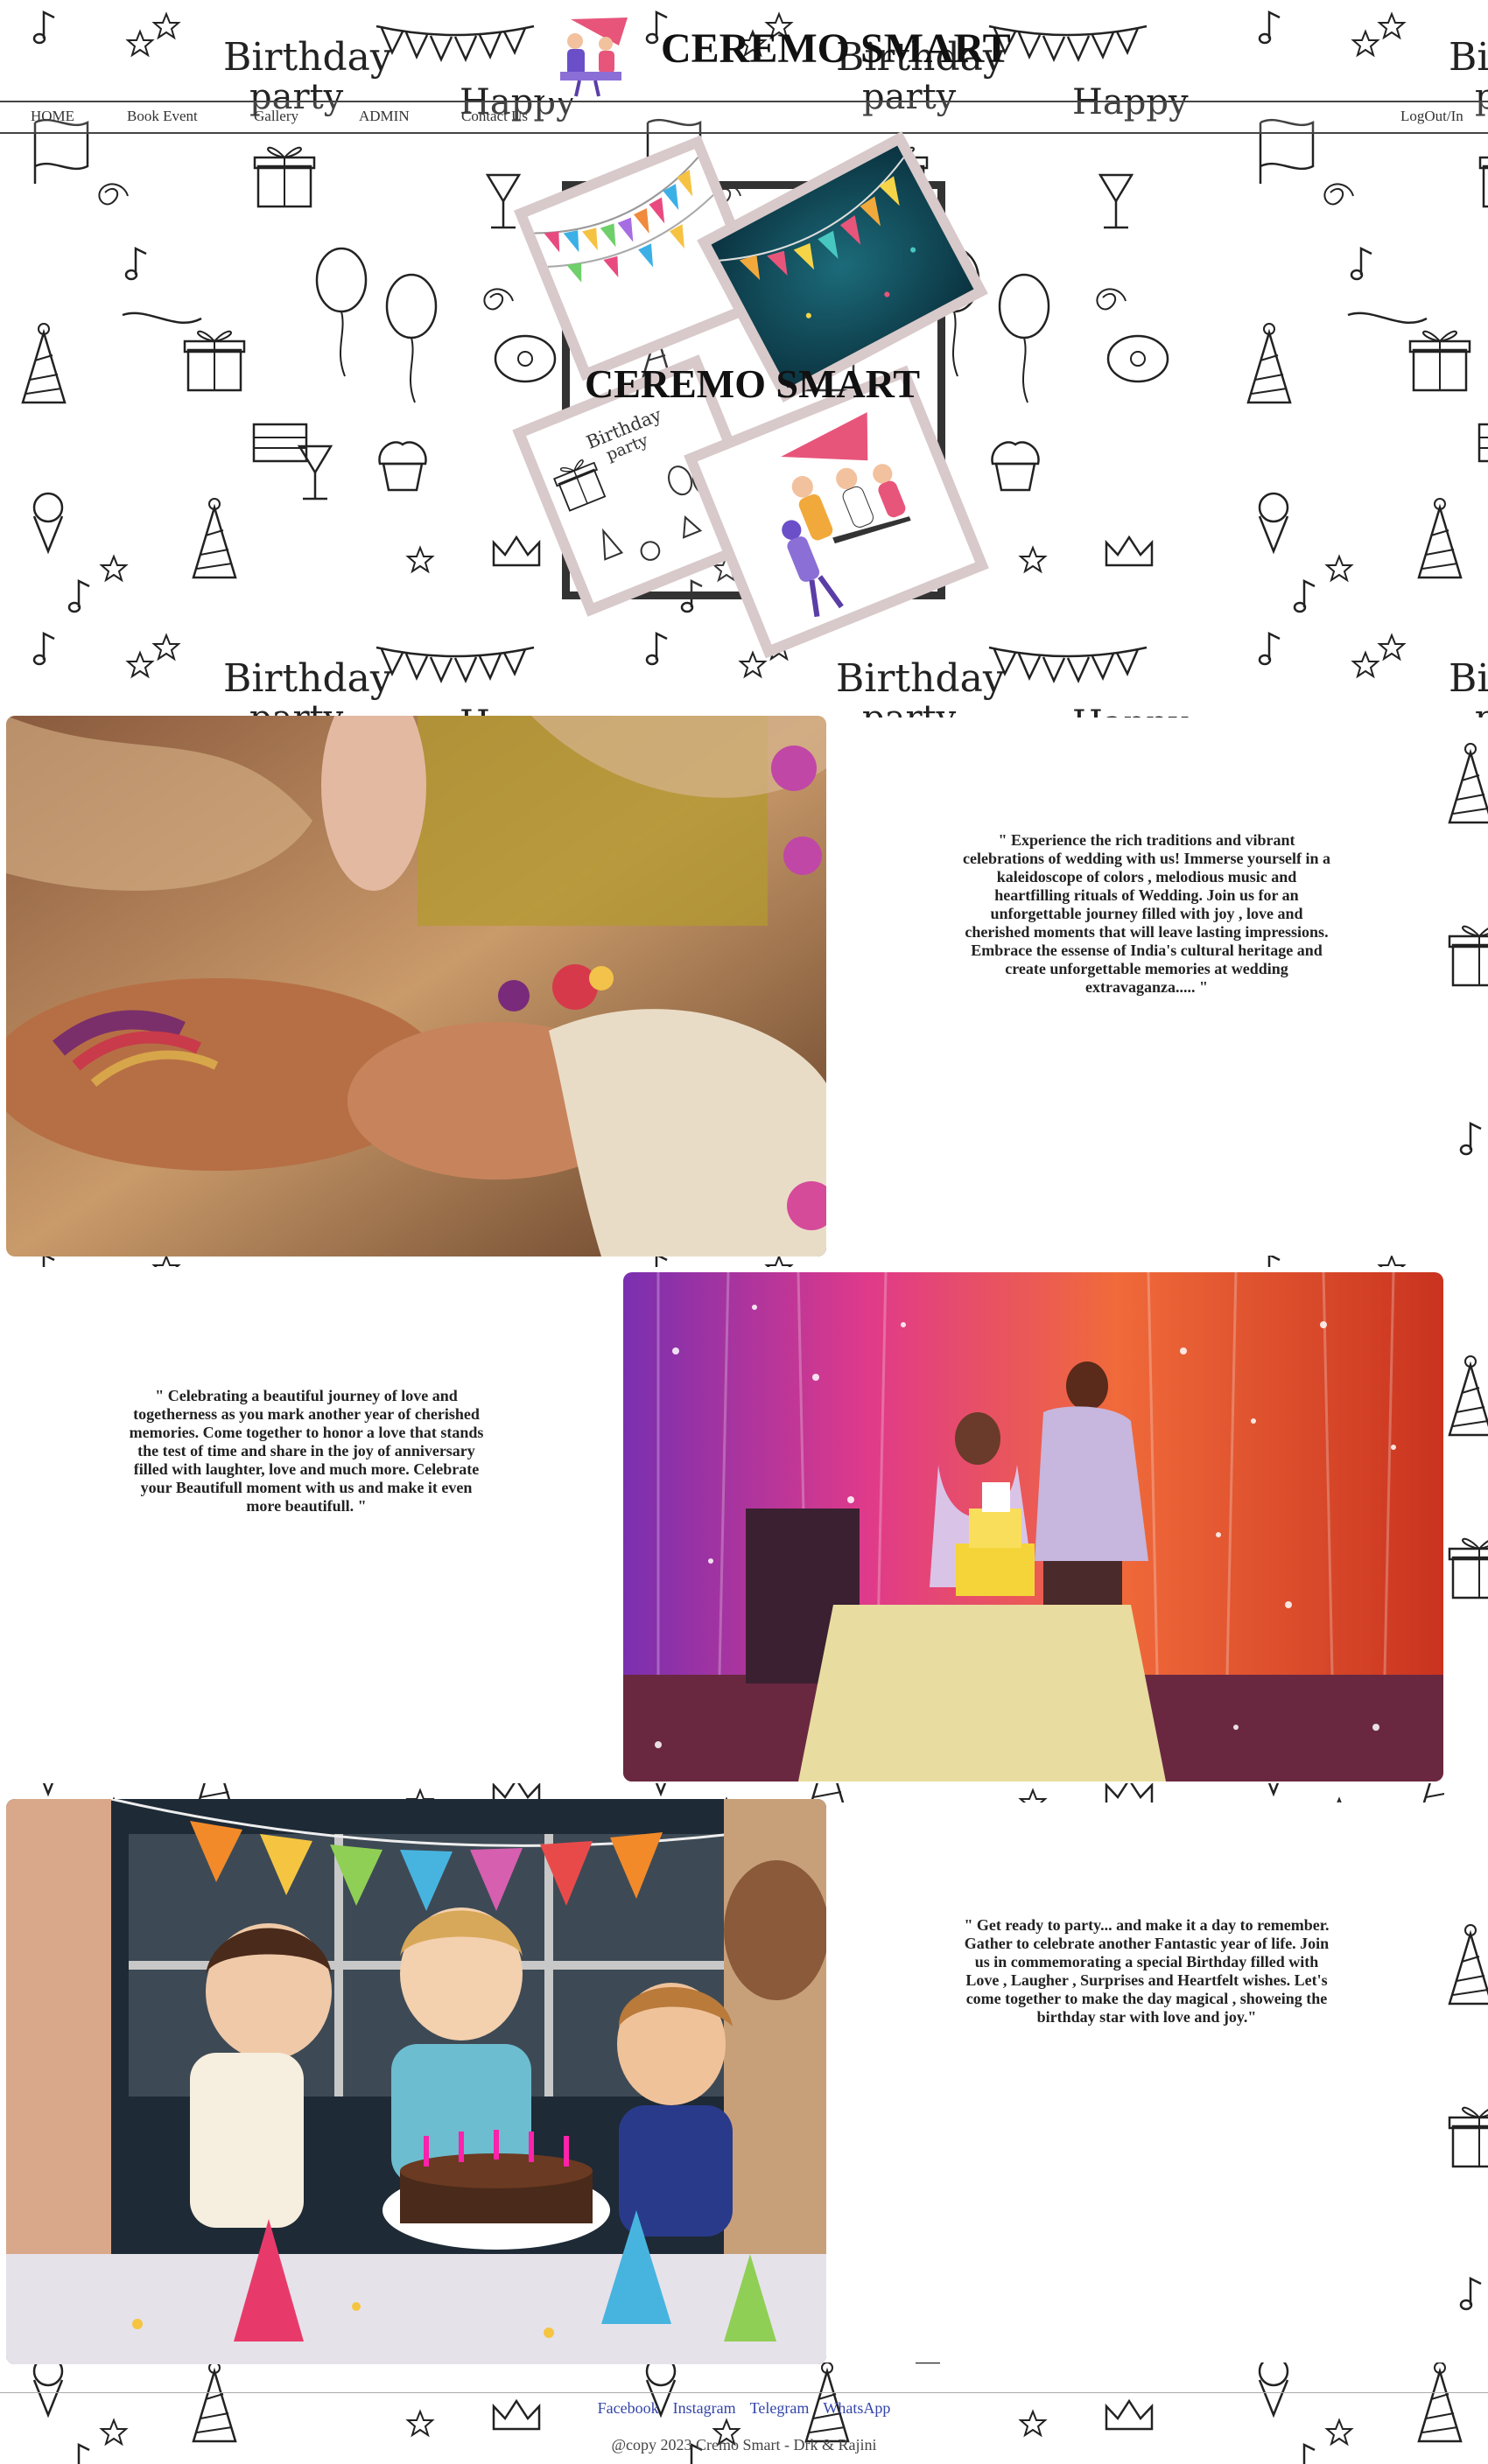 Image resolution: width=1488 pixels, height=2464 pixels. I want to click on brand-logo, so click(592, 54).